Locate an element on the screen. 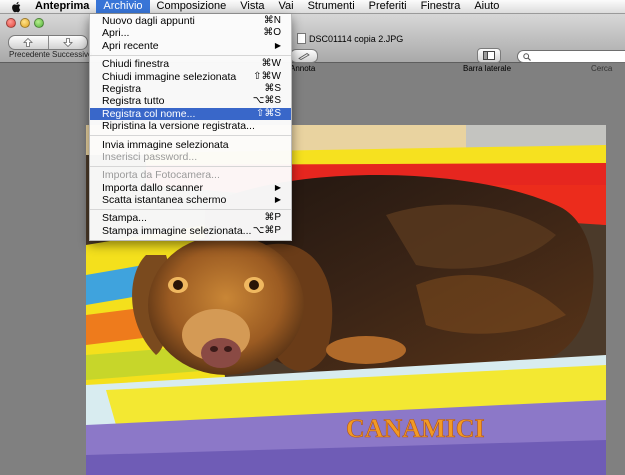 Image resolution: width=625 pixels, height=475 pixels. menu-item-registra-col-nome: Registra col nome... ⇧⌘S is located at coordinates (190, 114).